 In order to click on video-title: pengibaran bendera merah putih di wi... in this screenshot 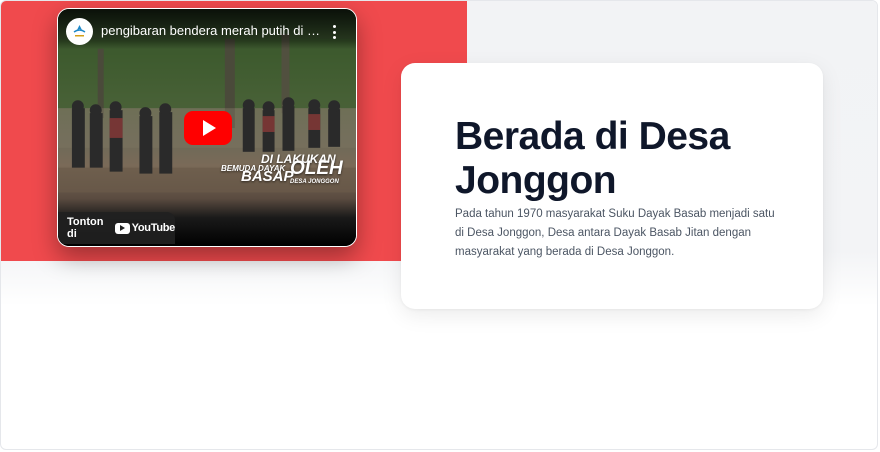, I will do `click(212, 30)`.